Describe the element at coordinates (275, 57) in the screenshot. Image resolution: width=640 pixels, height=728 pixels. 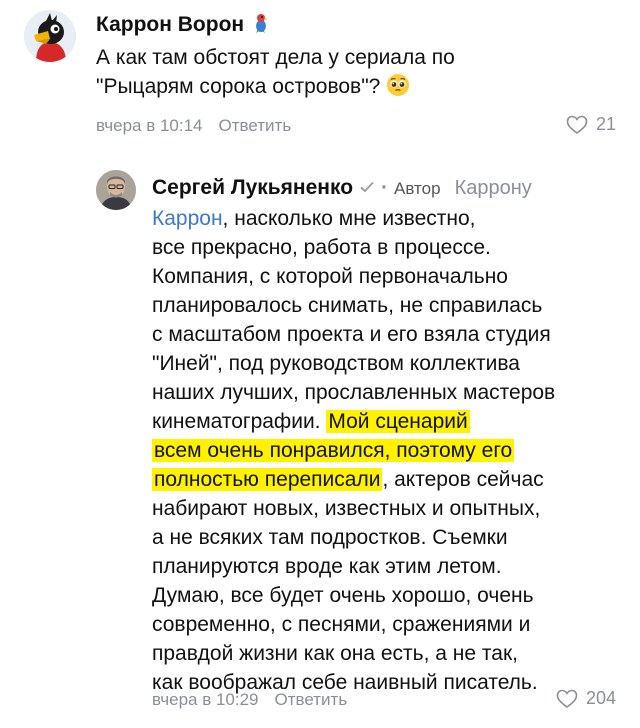
I see `comment-text-line: А как там обстоят дела у сериала по` at that location.